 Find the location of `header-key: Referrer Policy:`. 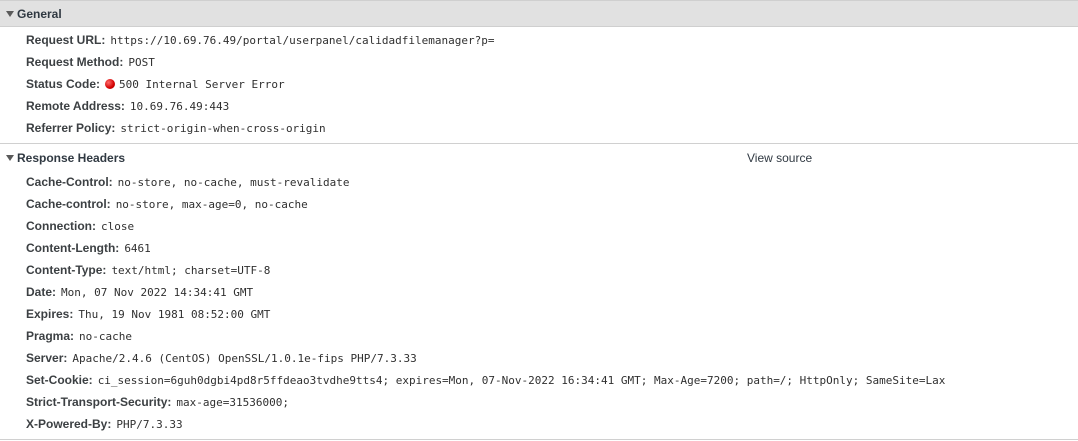

header-key: Referrer Policy: is located at coordinates (71, 128).